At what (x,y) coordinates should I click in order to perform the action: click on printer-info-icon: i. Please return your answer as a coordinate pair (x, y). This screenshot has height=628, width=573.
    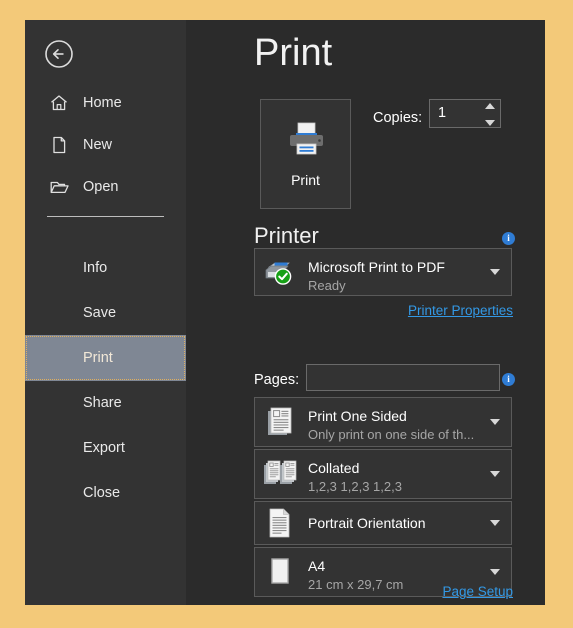
    Looking at the image, I should click on (508, 238).